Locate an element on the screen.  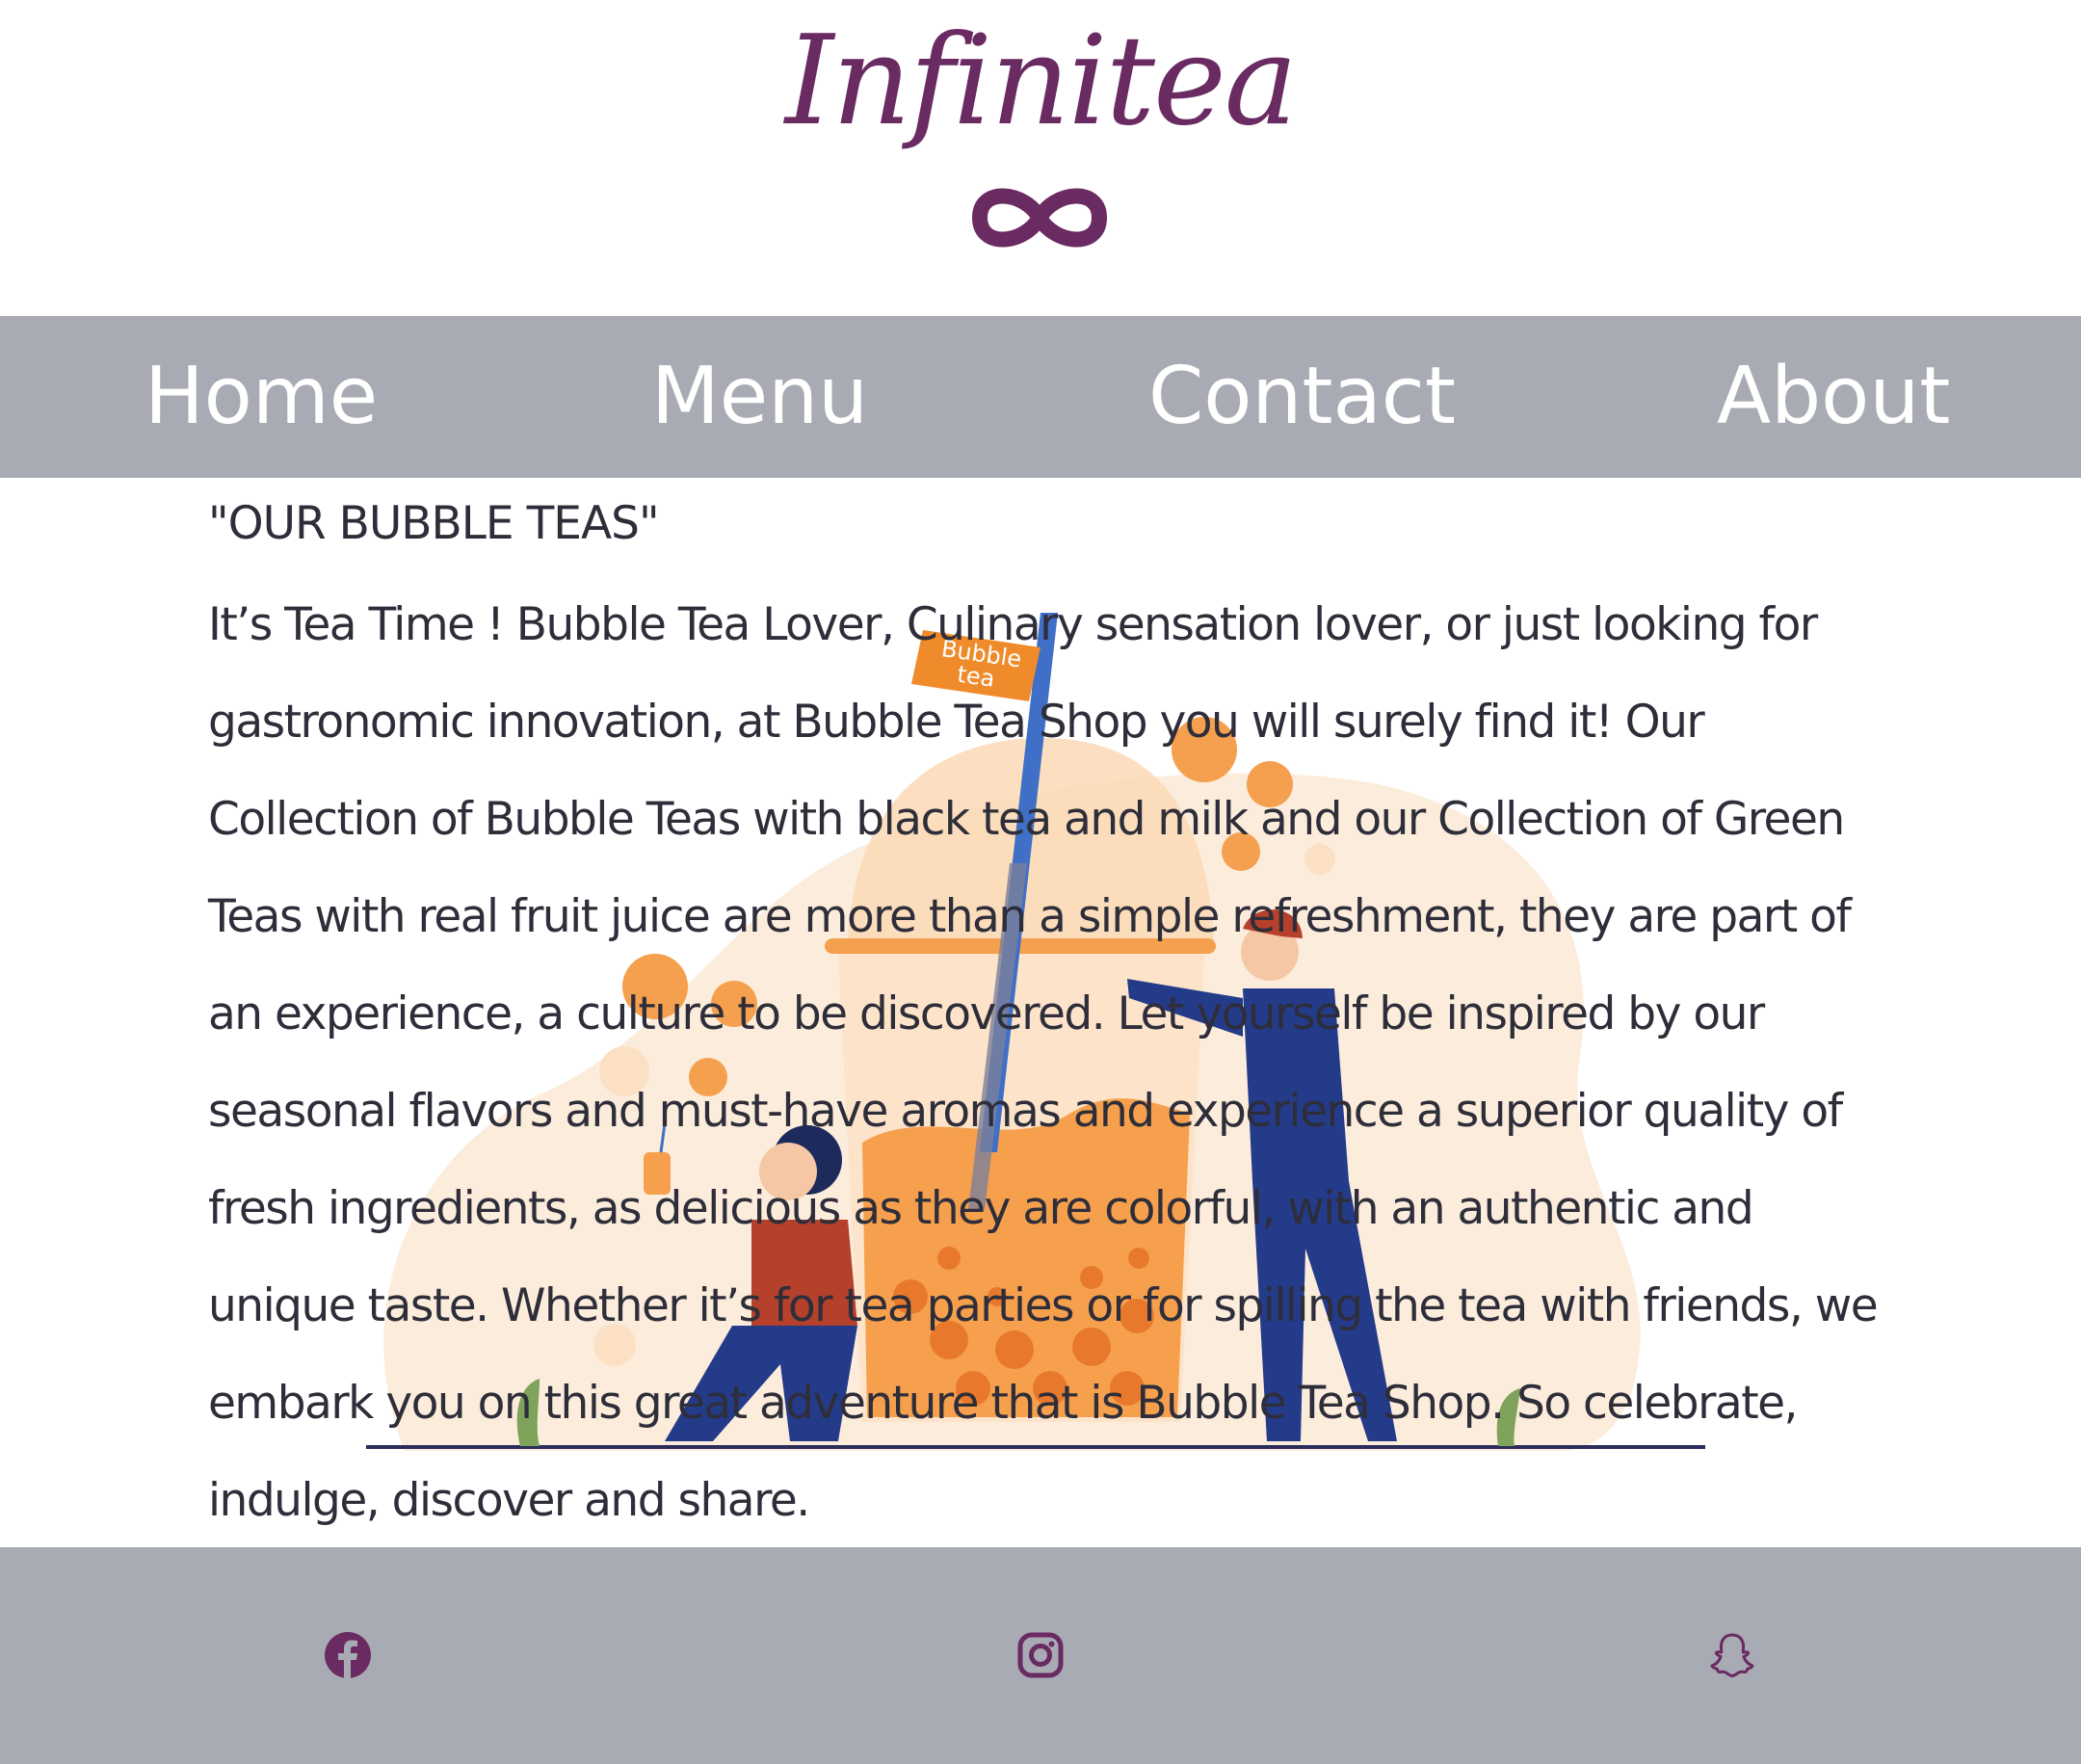
nav-menu: Menu is located at coordinates (759, 397).